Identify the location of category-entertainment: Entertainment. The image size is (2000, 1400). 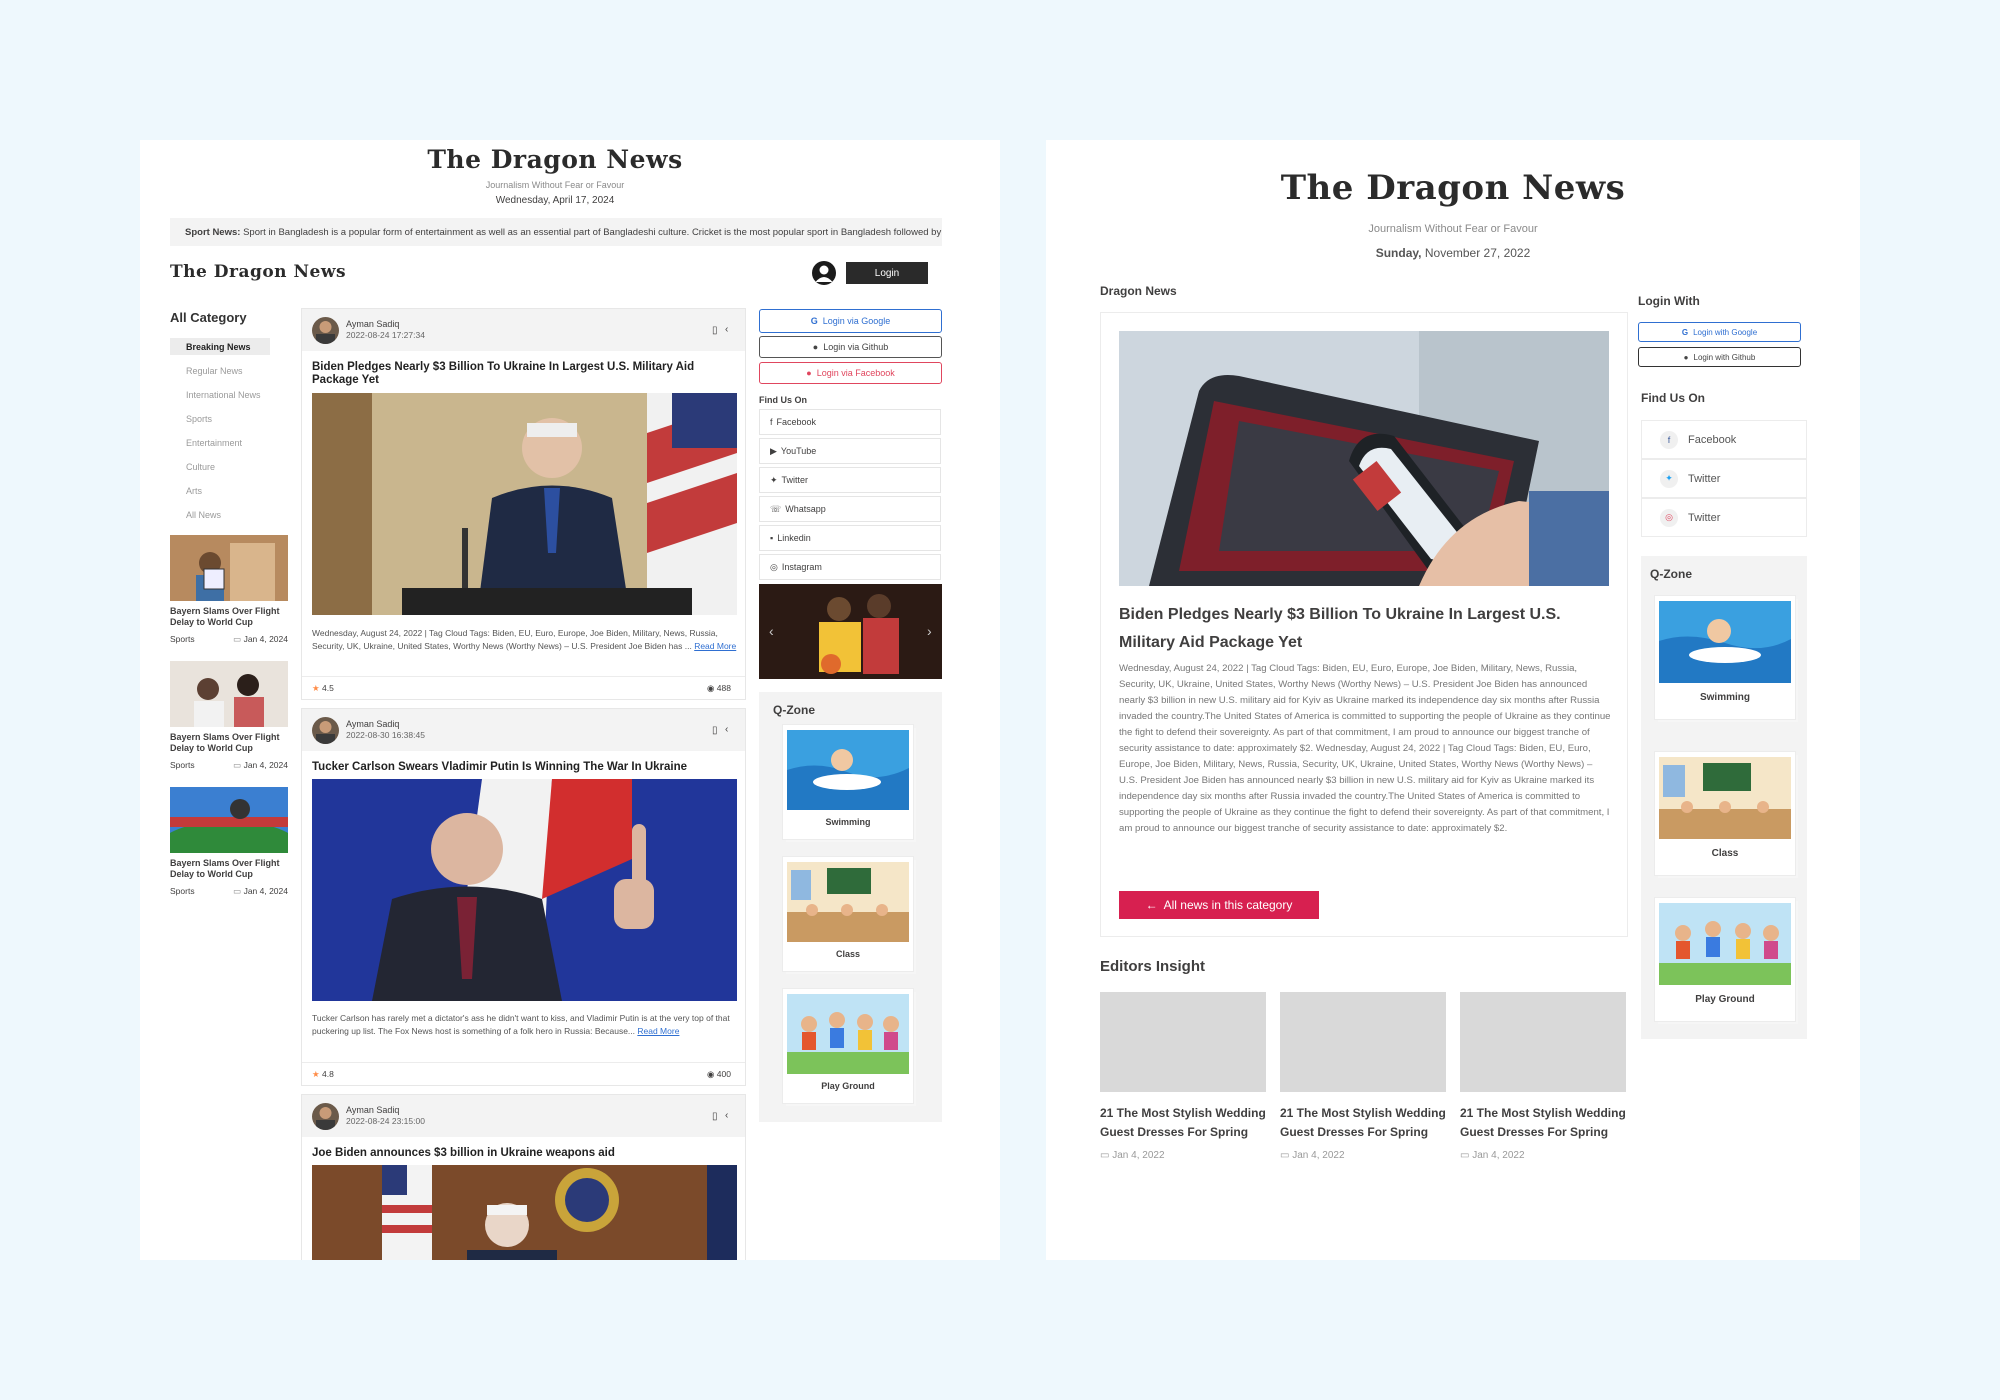
(214, 443).